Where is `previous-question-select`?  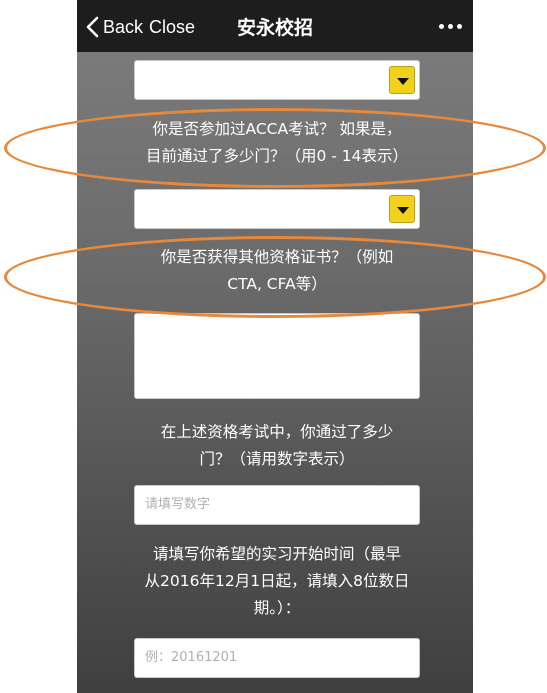
previous-question-select is located at coordinates (277, 80).